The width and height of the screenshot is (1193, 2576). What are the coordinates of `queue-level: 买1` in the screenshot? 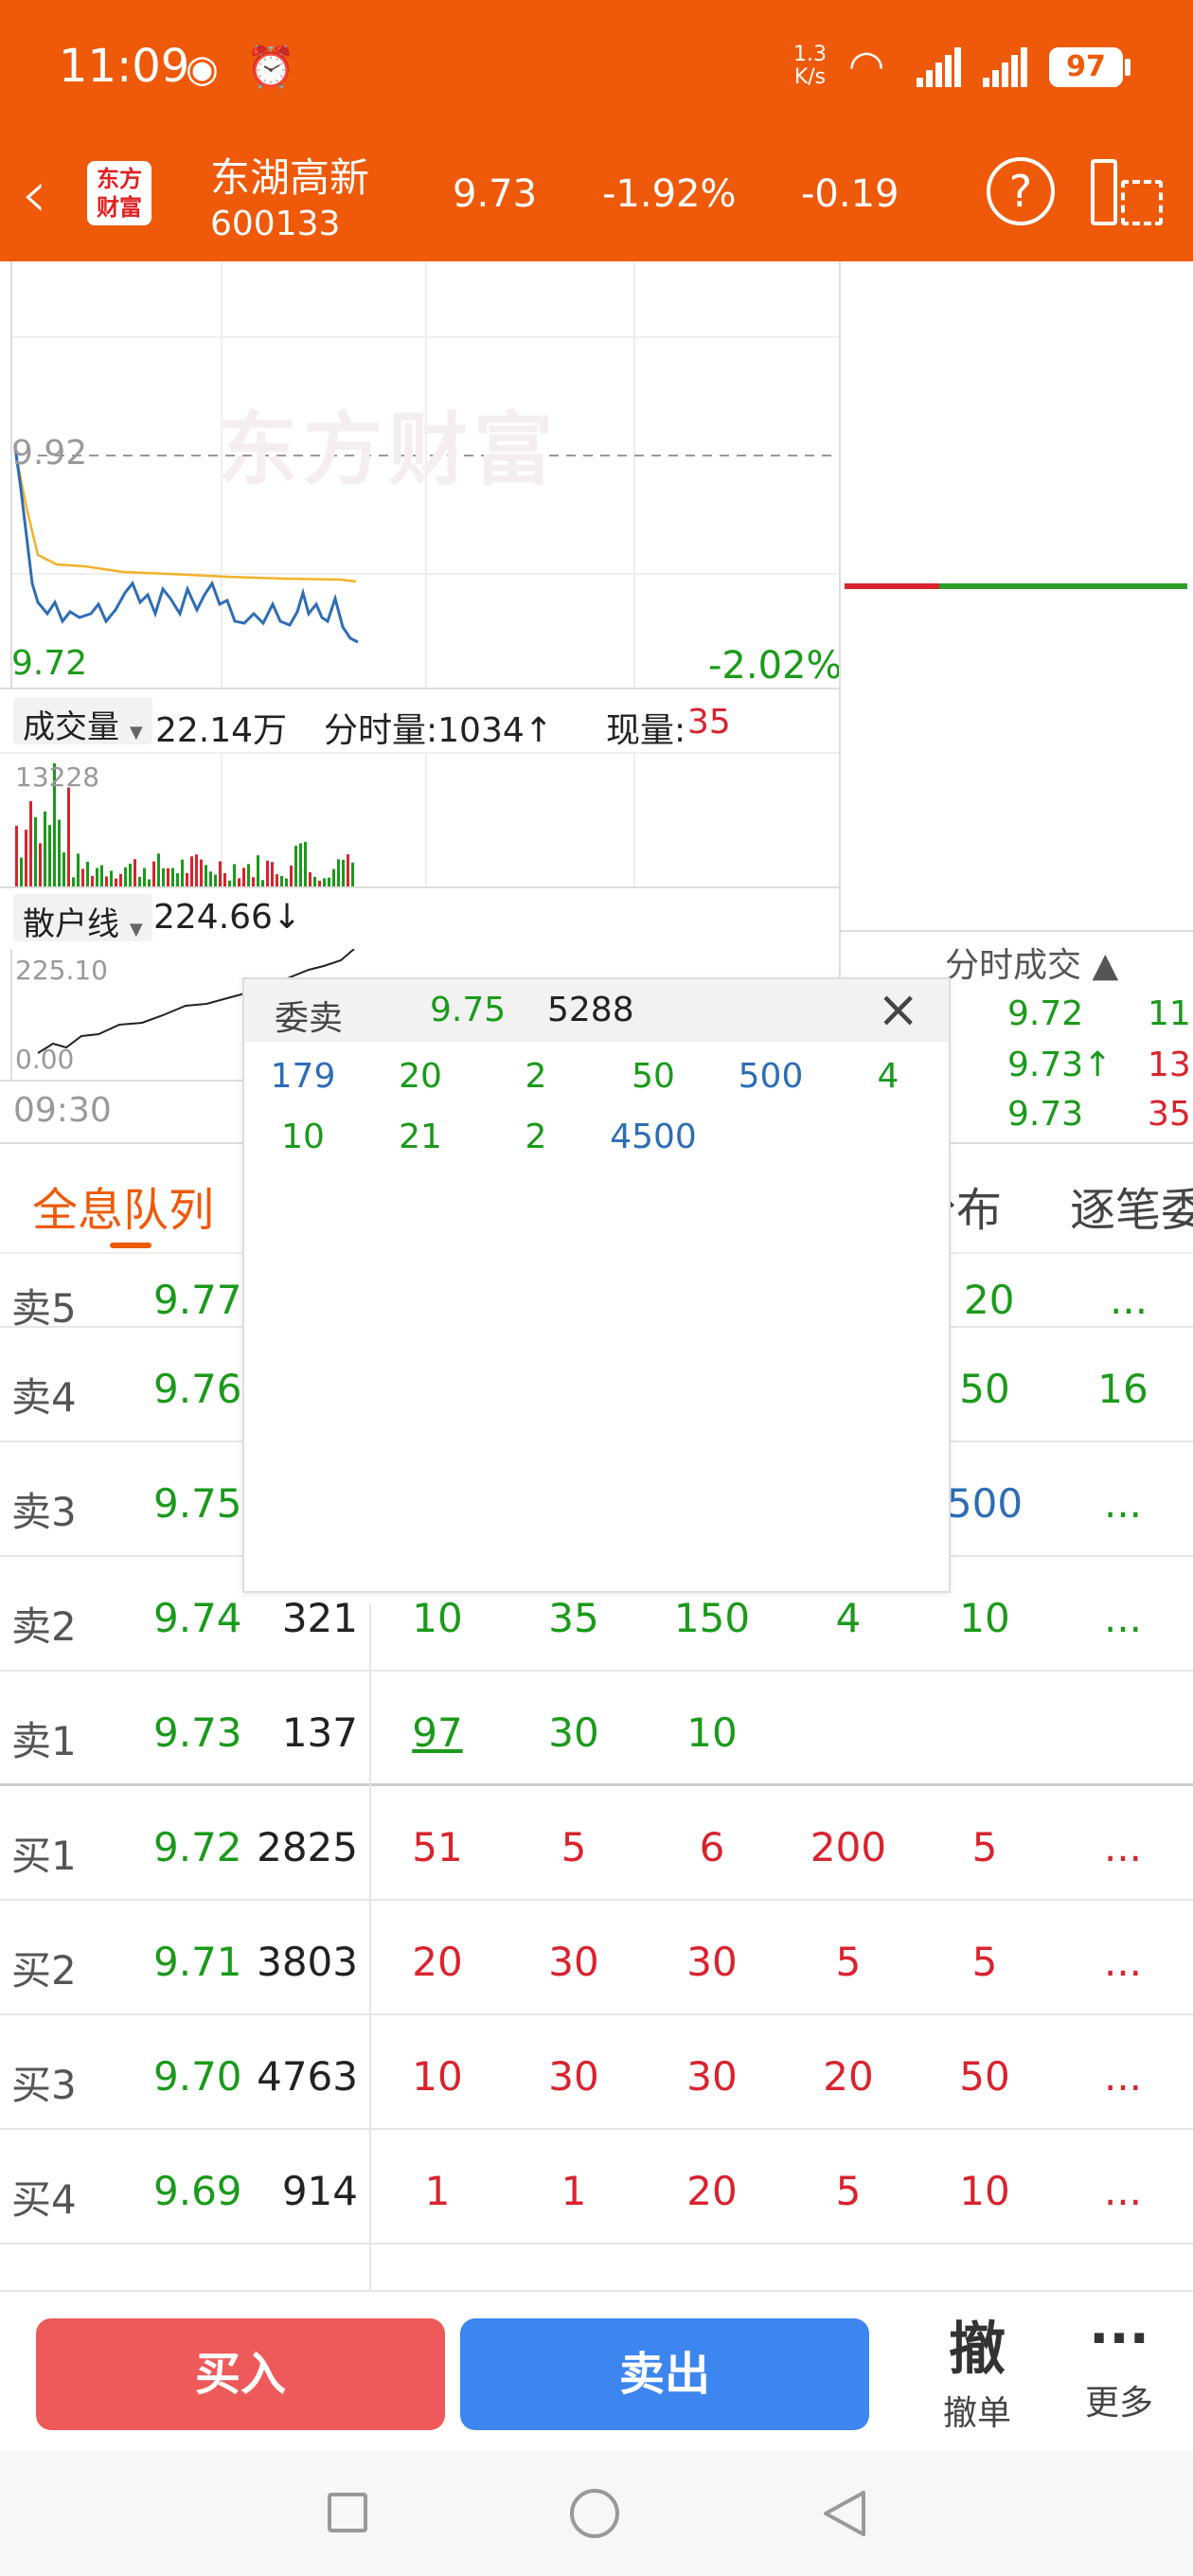 It's located at (44, 1856).